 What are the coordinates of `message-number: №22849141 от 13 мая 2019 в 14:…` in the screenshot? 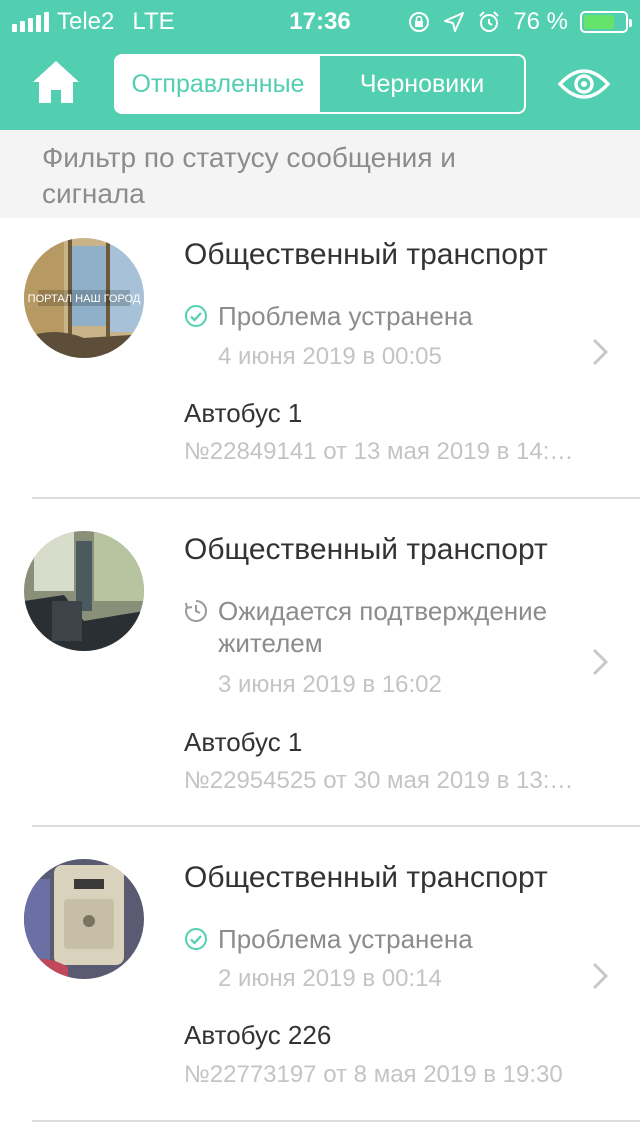 It's located at (379, 451).